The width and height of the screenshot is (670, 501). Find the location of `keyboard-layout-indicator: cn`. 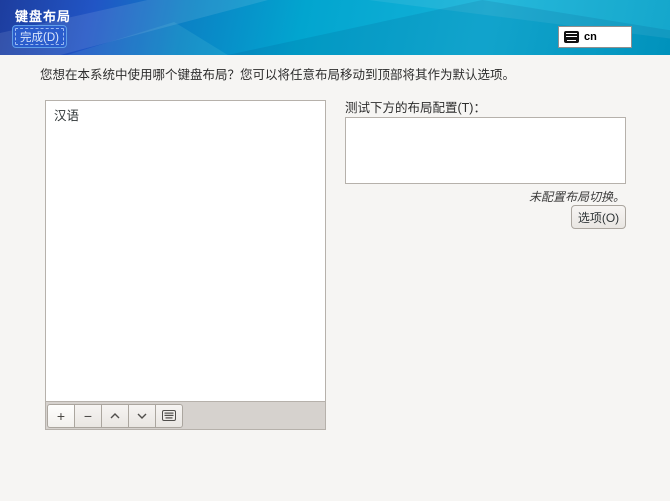

keyboard-layout-indicator: cn is located at coordinates (595, 37).